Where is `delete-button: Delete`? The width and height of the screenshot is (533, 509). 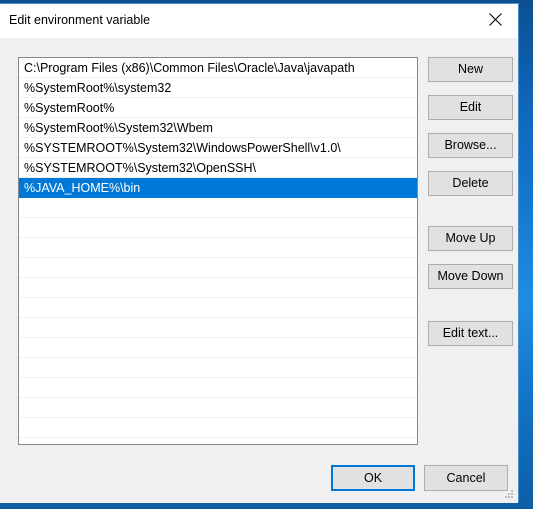
delete-button: Delete is located at coordinates (470, 183).